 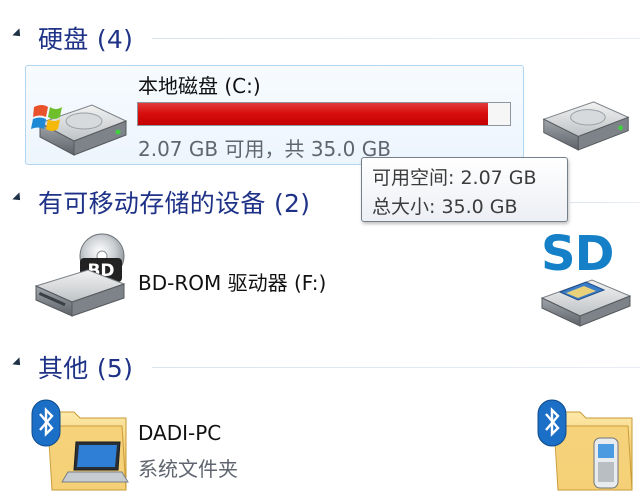 I want to click on capacity-bar, so click(x=324, y=114).